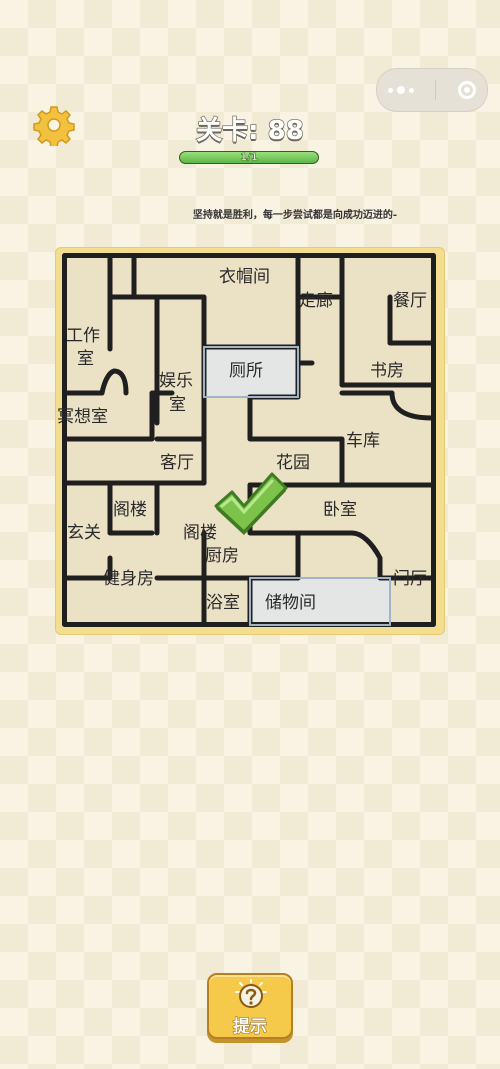  What do you see at coordinates (244, 277) in the screenshot?
I see `room-label-cloakroom: 衣帽间` at bounding box center [244, 277].